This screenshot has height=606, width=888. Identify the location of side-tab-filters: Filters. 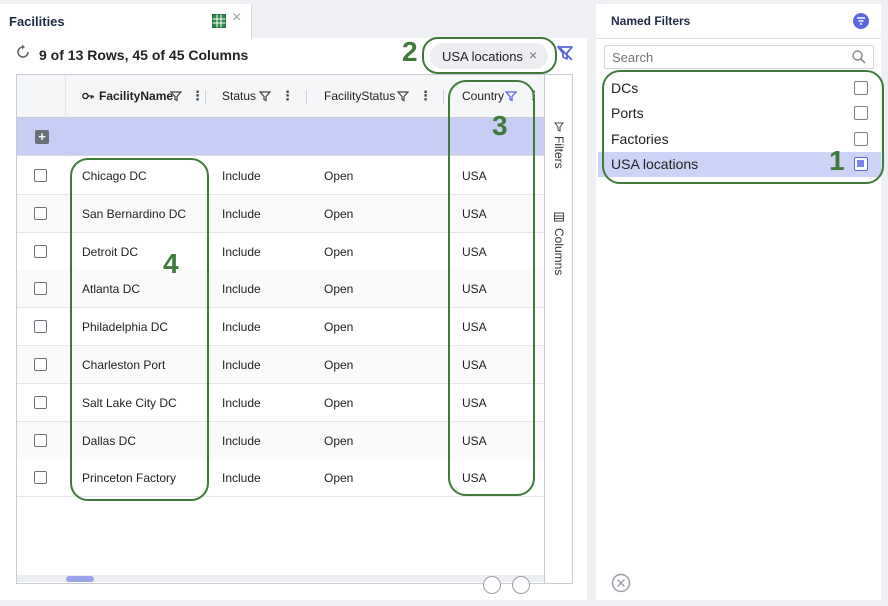
(559, 152).